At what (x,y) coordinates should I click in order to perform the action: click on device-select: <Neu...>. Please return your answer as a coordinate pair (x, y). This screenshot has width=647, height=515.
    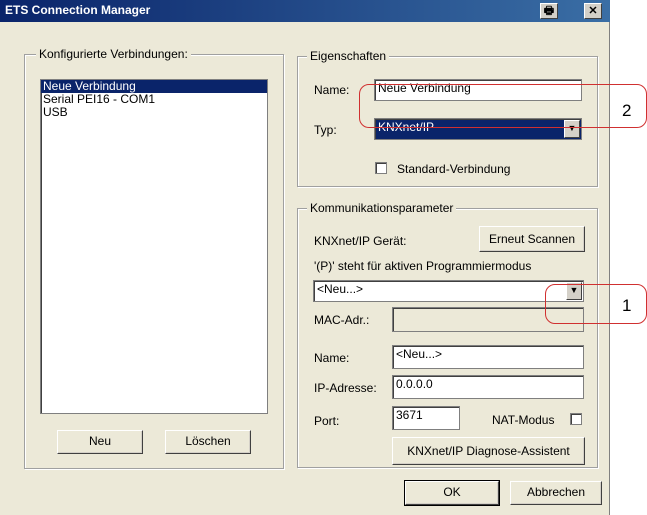
    Looking at the image, I should click on (448, 291).